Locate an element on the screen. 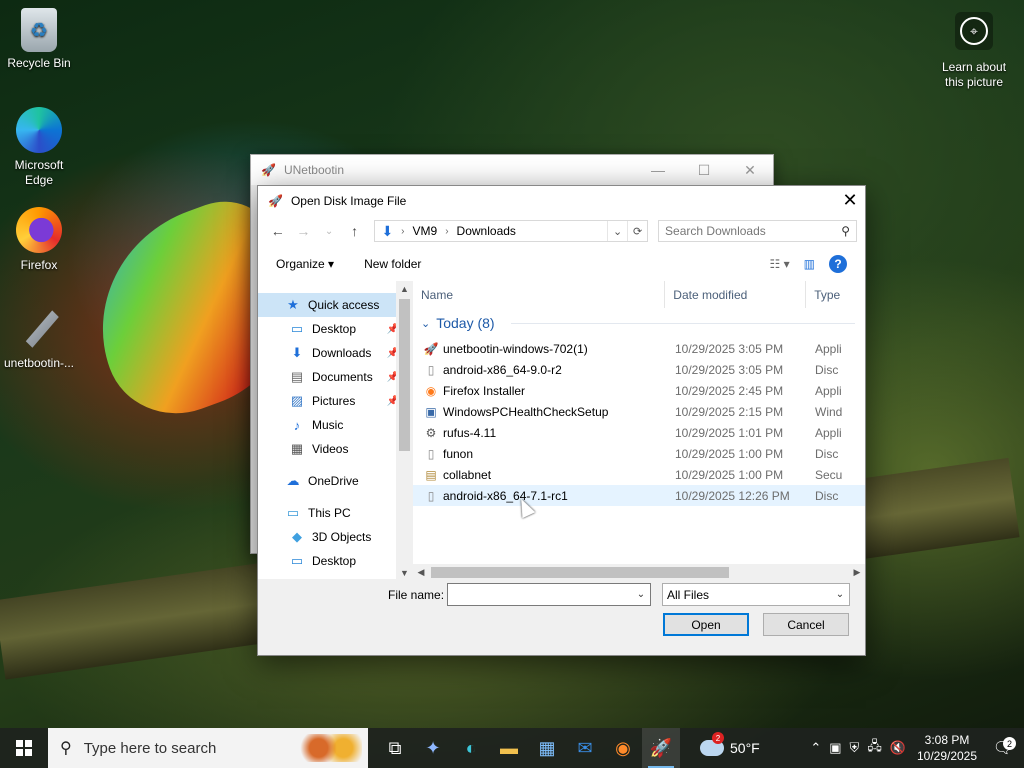  nav-item: ▦ Videos is located at coordinates (335, 449).